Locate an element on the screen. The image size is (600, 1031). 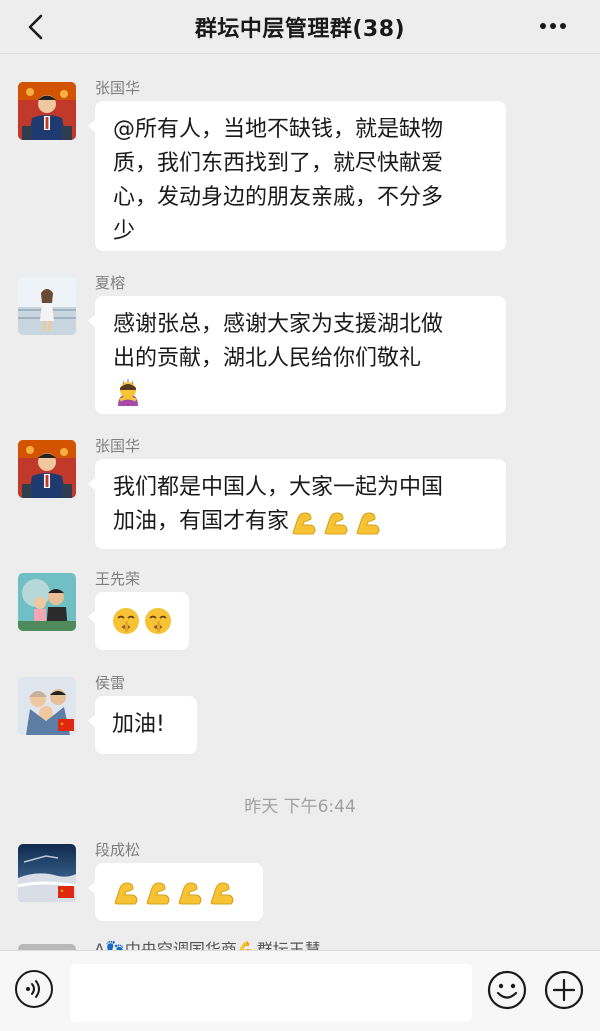
message-text: 加油，有国才有家 is located at coordinates (201, 521).